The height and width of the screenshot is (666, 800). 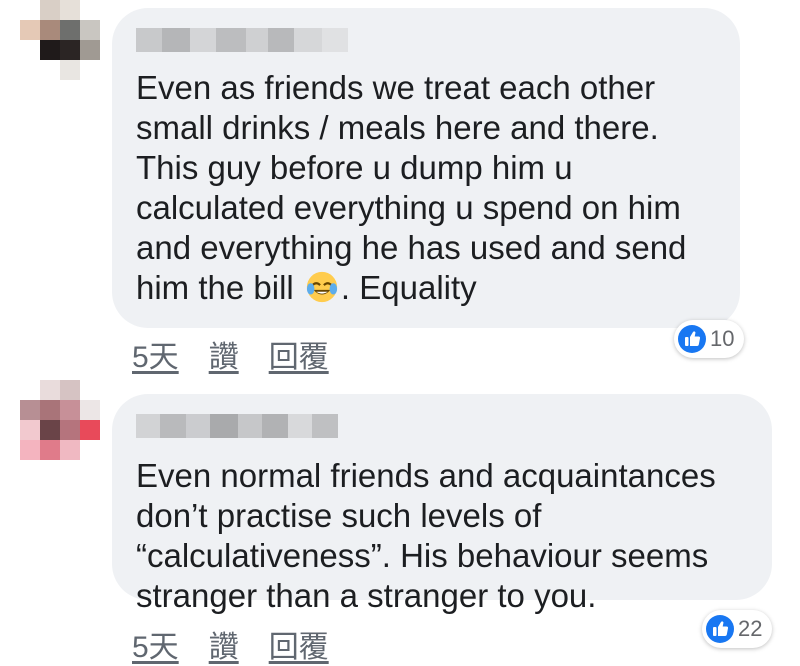 I want to click on reaction-count-badge: 10, so click(x=709, y=339).